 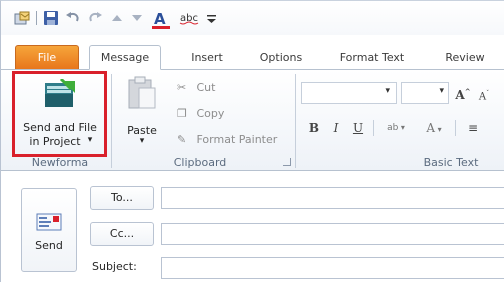 What do you see at coordinates (393, 128) in the screenshot?
I see `highlighter-icon: ab` at bounding box center [393, 128].